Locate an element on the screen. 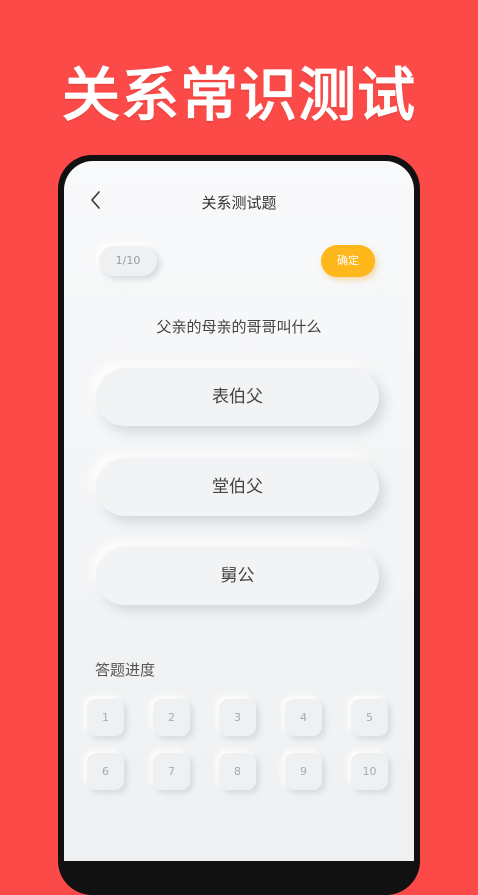 The width and height of the screenshot is (478, 895). question-counter: 1/10 is located at coordinates (128, 261).